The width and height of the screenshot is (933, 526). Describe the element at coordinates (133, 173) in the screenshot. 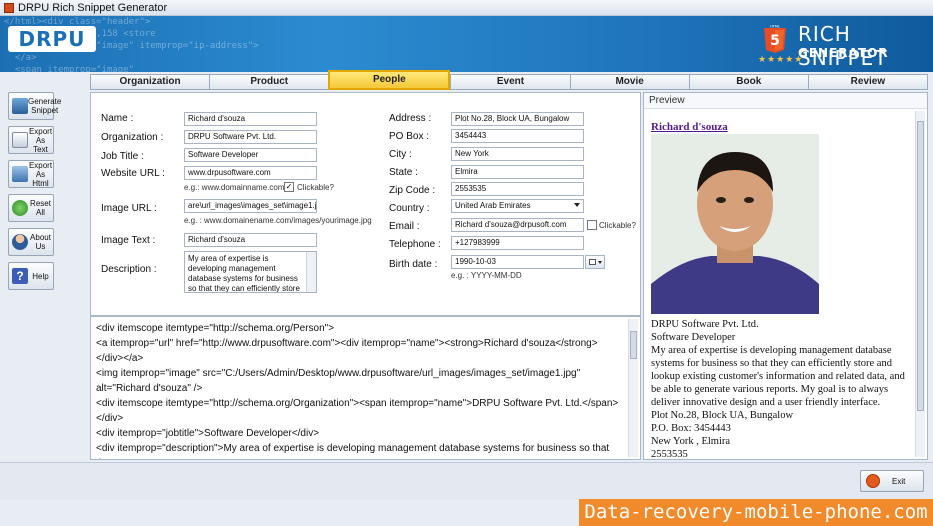

I see `website-url-label: Website URL :` at that location.